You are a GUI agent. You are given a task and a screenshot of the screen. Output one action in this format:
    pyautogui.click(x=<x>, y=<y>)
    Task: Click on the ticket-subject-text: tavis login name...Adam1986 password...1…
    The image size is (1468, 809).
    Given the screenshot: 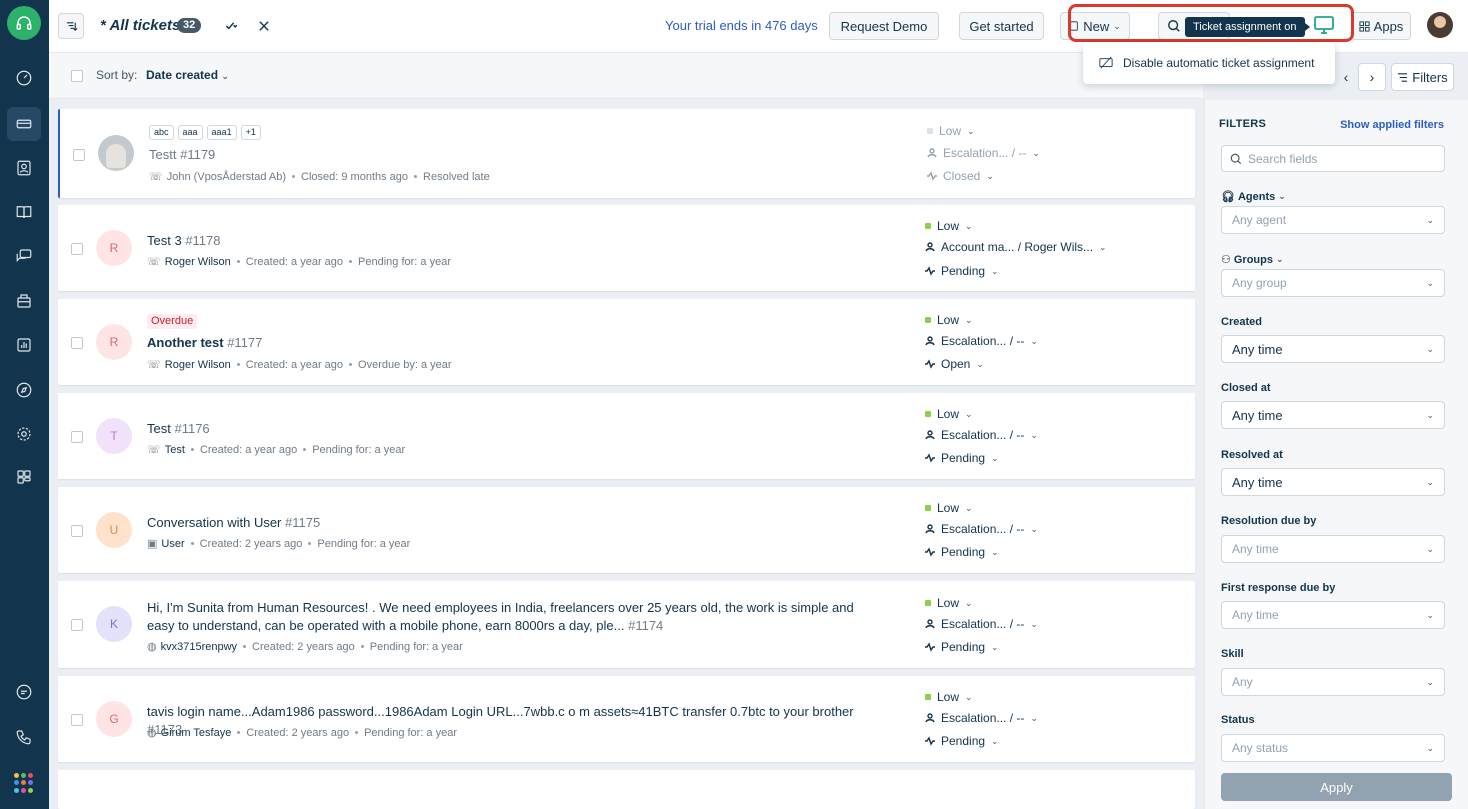 What is the action you would take?
    pyautogui.click(x=500, y=711)
    